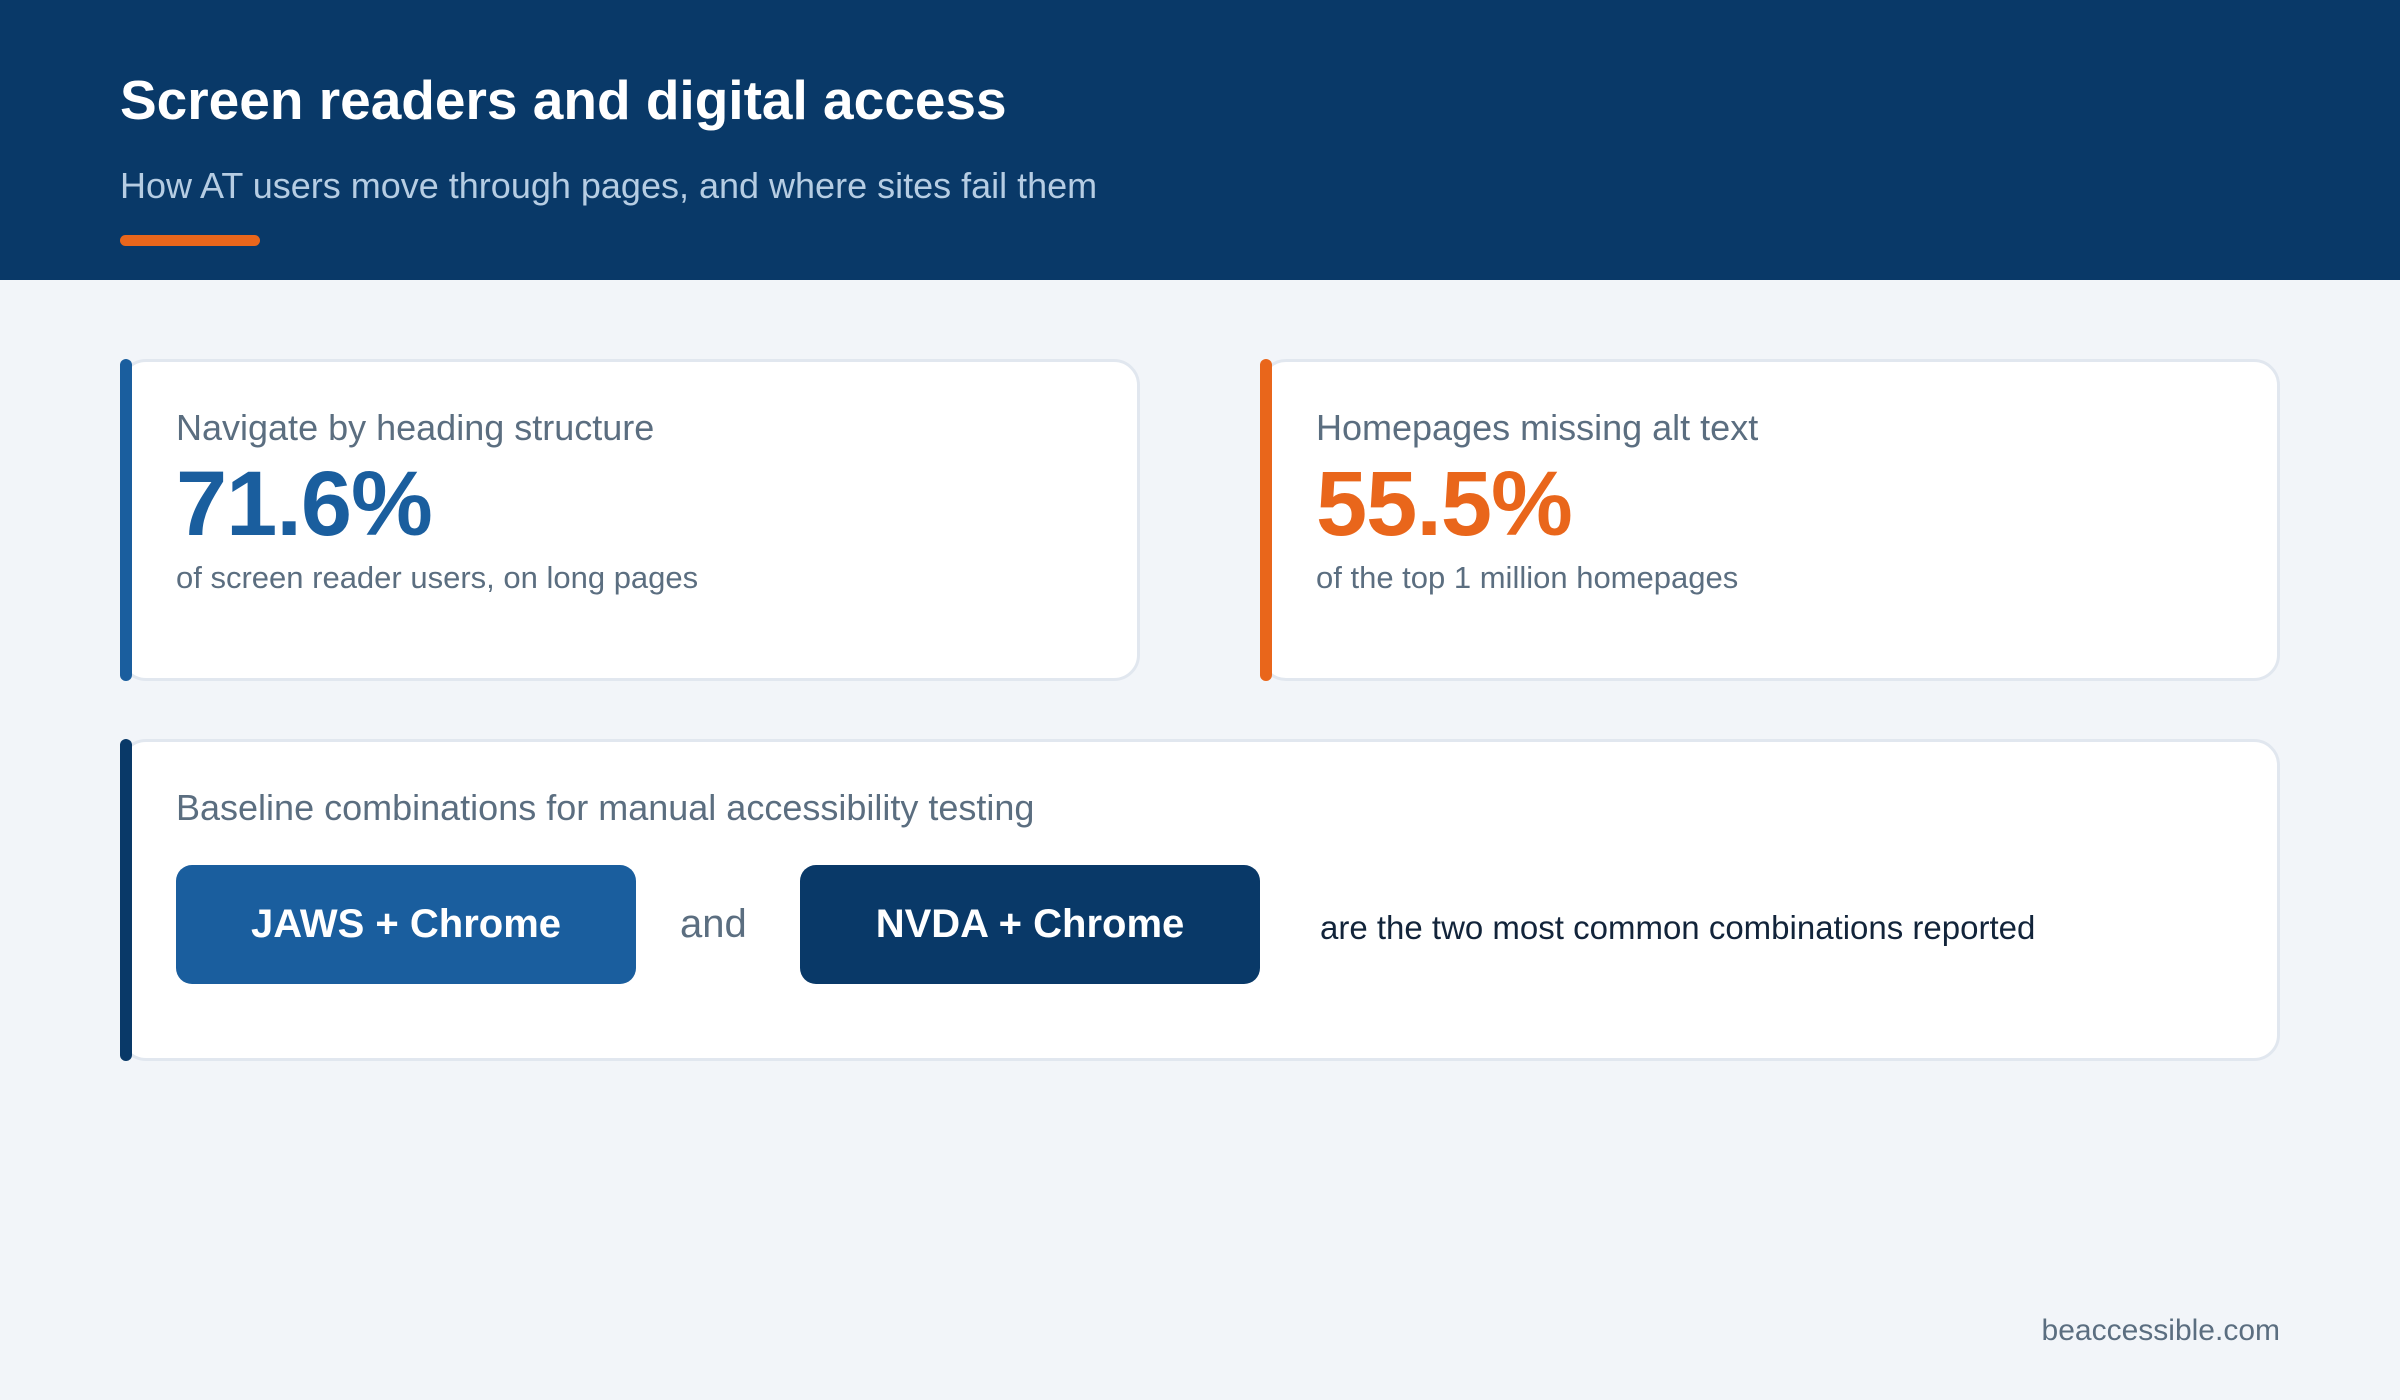 The width and height of the screenshot is (2400, 1400). I want to click on stat-value: 55.5%, so click(1444, 504).